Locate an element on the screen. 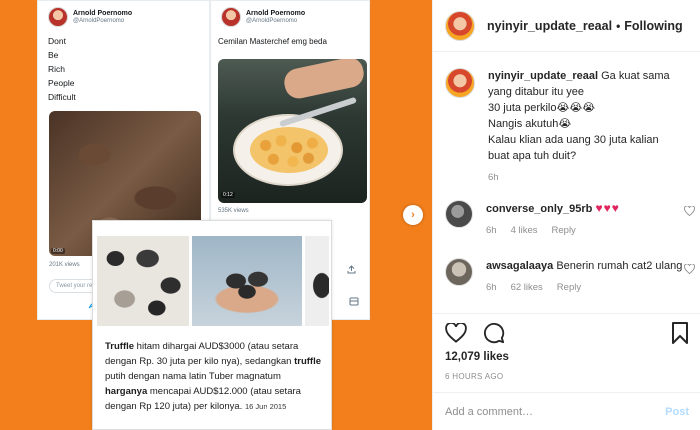 Image resolution: width=700 pixels, height=430 pixels. comment-hearts: ♥♥♥ is located at coordinates (607, 208).